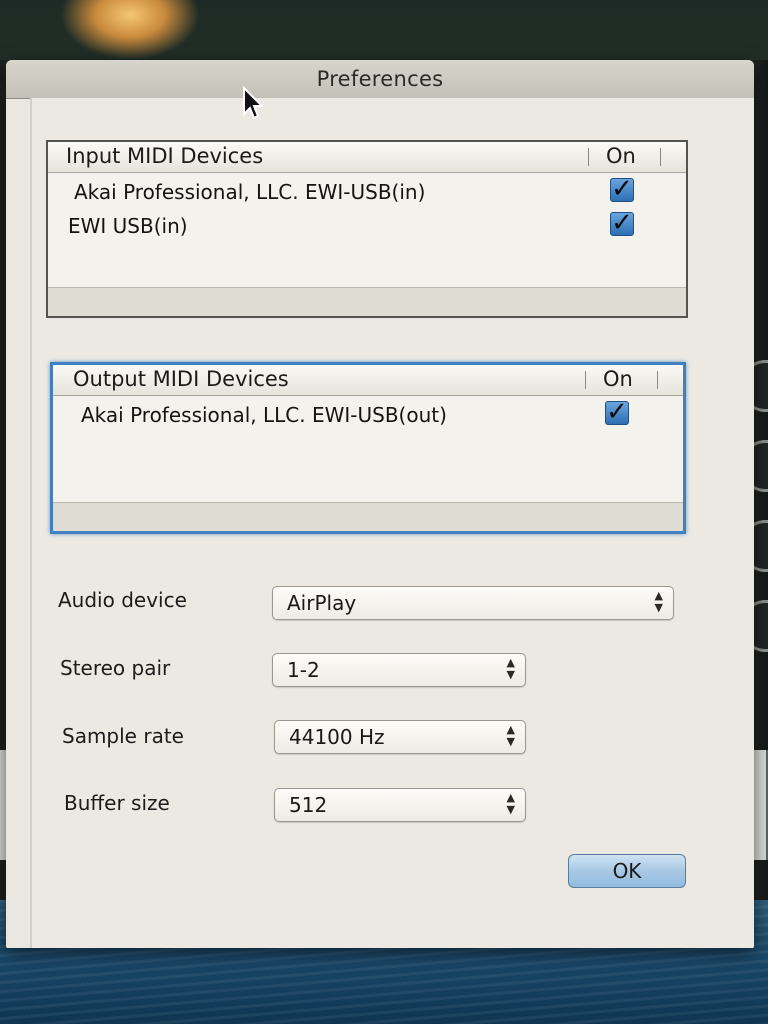  Describe the element at coordinates (128, 226) in the screenshot. I see `device-name: EWI USB(in)` at that location.